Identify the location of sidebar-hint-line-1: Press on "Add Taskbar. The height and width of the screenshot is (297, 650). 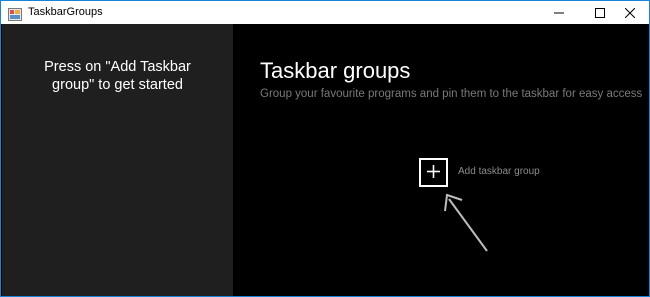
(117, 67).